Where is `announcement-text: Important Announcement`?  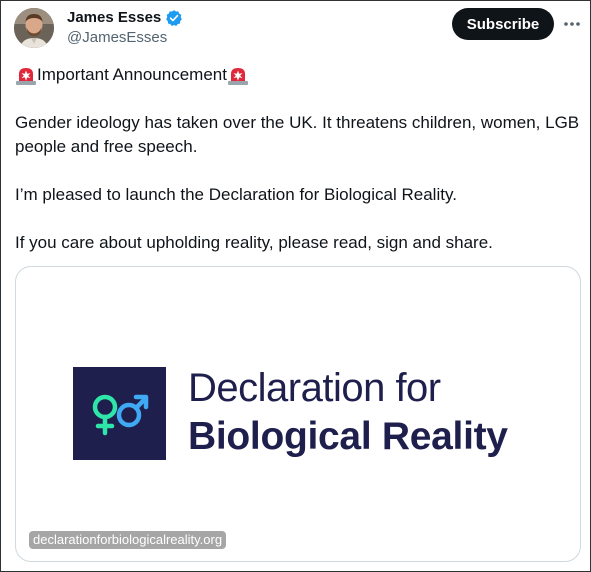
announcement-text: Important Announcement is located at coordinates (132, 74).